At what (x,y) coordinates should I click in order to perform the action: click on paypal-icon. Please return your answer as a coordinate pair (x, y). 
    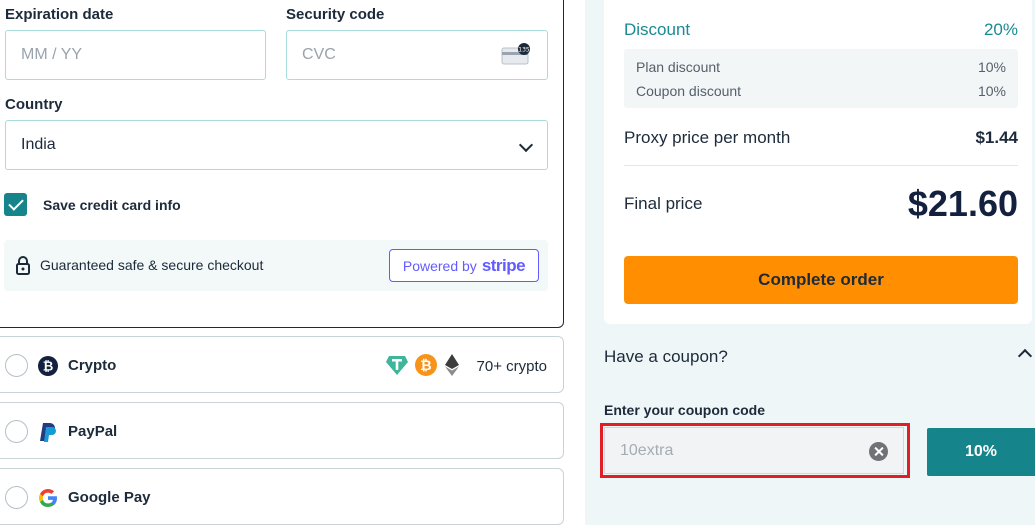
    Looking at the image, I should click on (48, 432).